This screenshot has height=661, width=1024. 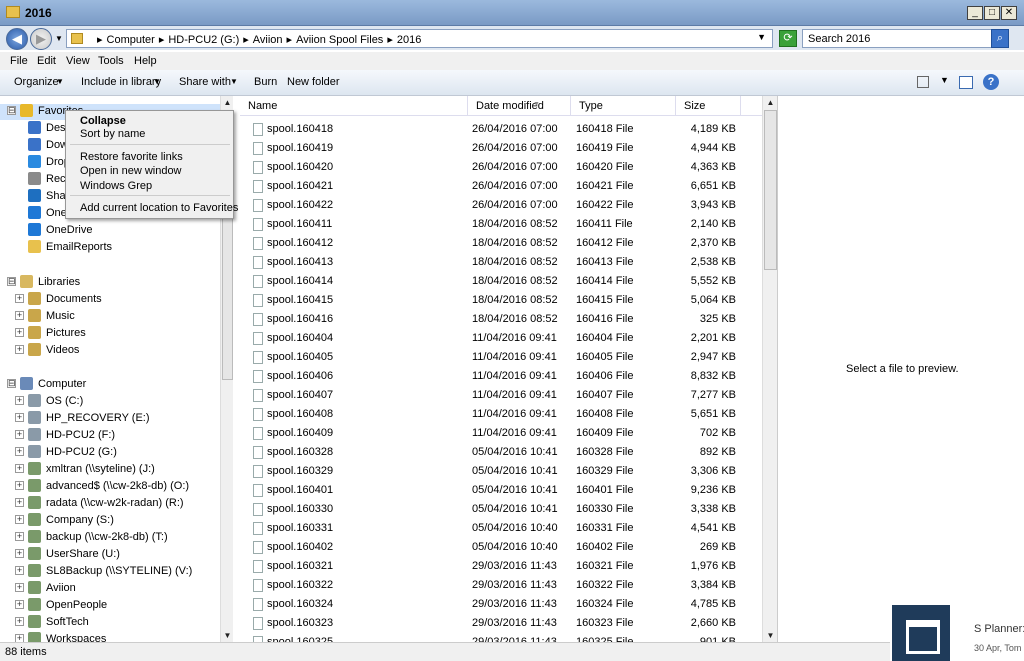 I want to click on toolbar-new-folder-button: New folder, so click(x=313, y=82).